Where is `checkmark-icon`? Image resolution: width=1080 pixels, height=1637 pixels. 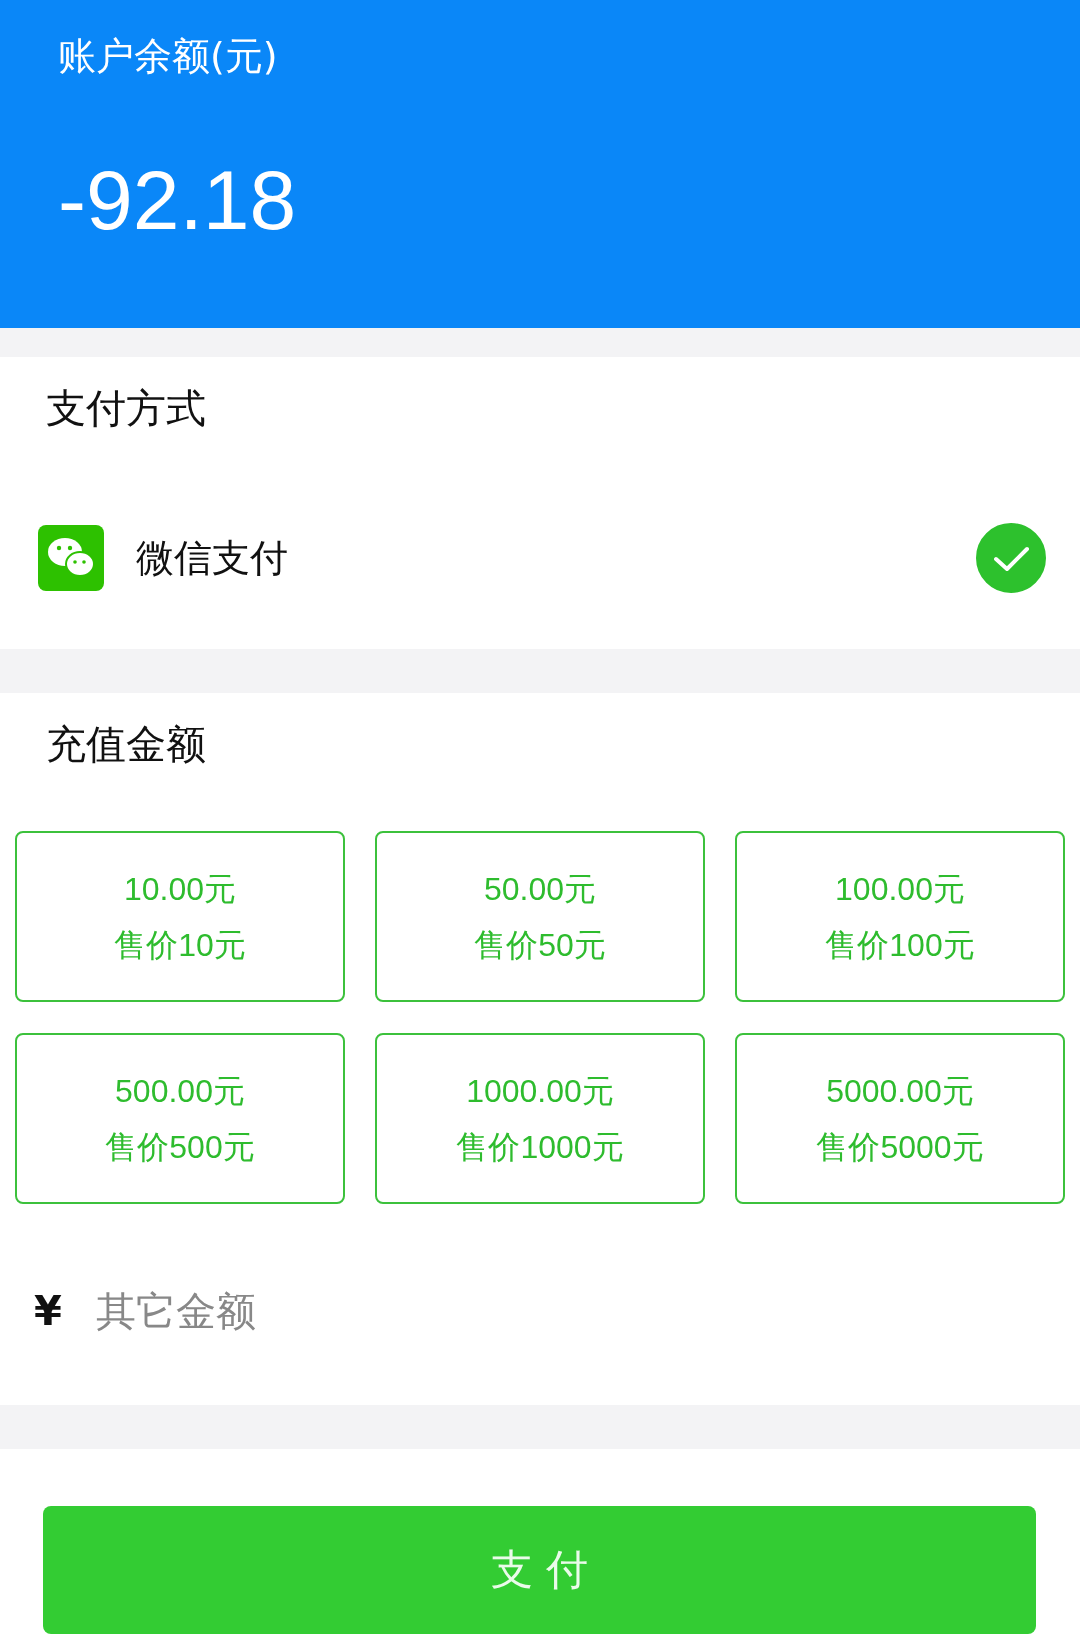 checkmark-icon is located at coordinates (1011, 558).